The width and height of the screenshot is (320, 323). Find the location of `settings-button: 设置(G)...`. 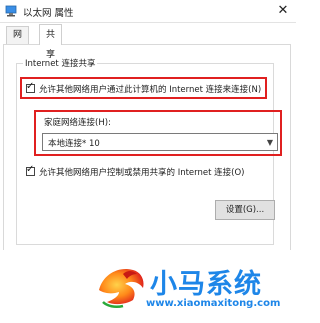

settings-button: 设置(G)... is located at coordinates (245, 210).